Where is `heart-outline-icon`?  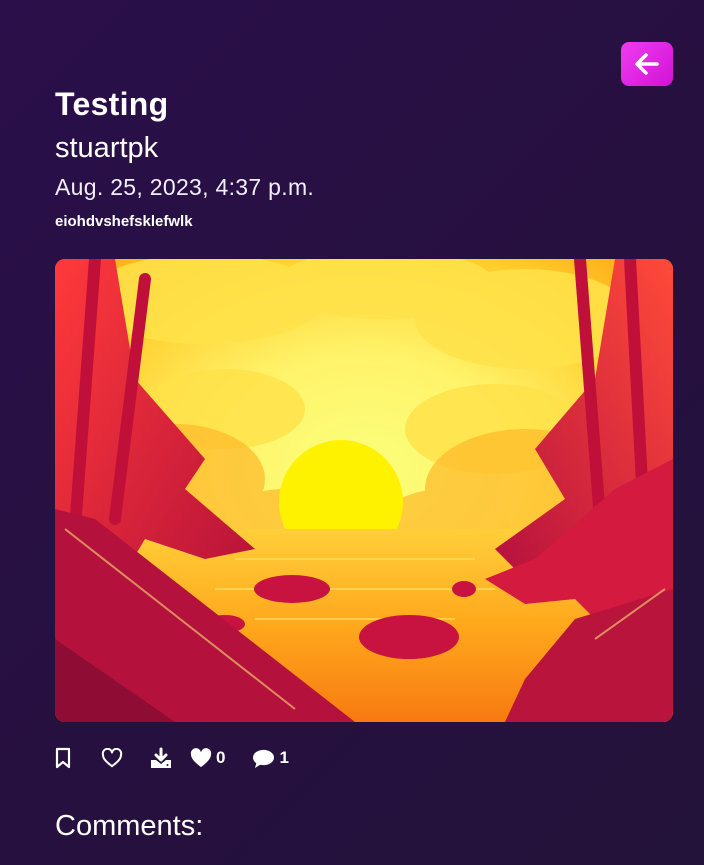
heart-outline-icon is located at coordinates (112, 758).